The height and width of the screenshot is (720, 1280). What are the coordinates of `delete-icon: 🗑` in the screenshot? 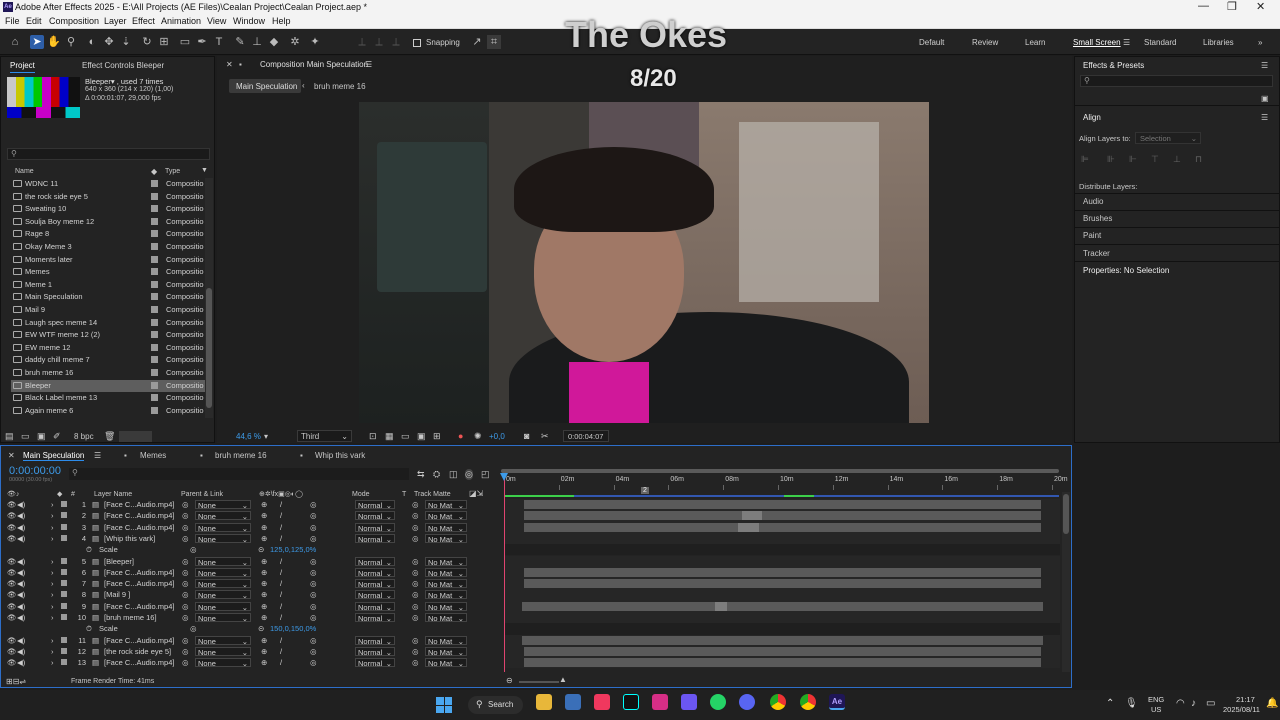 It's located at (109, 436).